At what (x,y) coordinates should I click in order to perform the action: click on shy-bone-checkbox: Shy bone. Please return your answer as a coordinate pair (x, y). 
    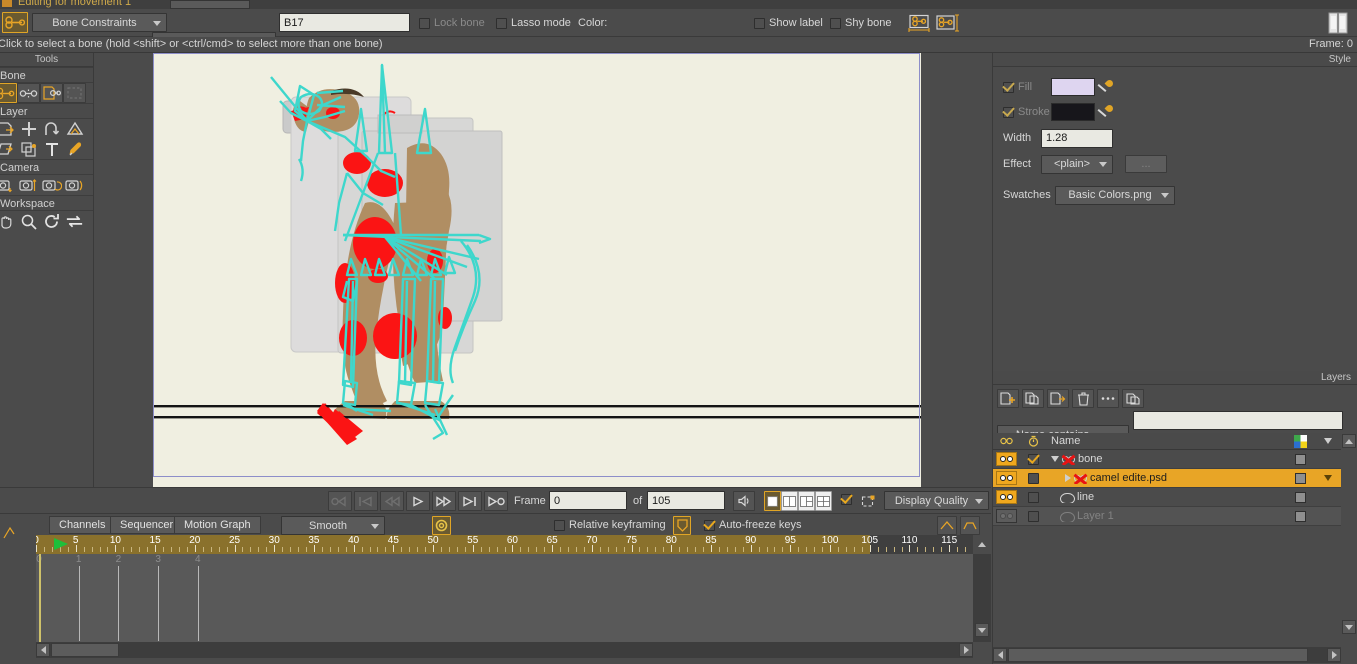
    Looking at the image, I should click on (860, 23).